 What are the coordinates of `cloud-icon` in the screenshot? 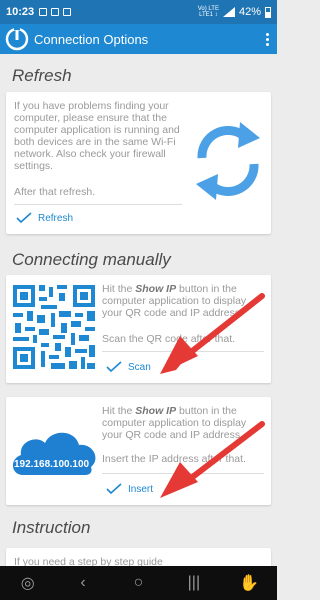 It's located at (54, 453).